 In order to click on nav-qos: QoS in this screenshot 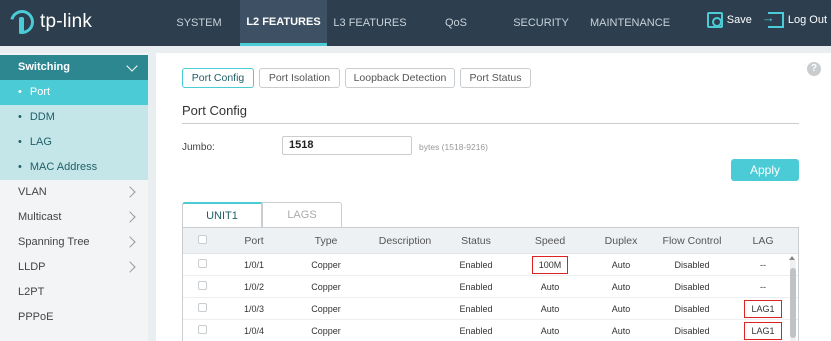, I will do `click(456, 23)`.